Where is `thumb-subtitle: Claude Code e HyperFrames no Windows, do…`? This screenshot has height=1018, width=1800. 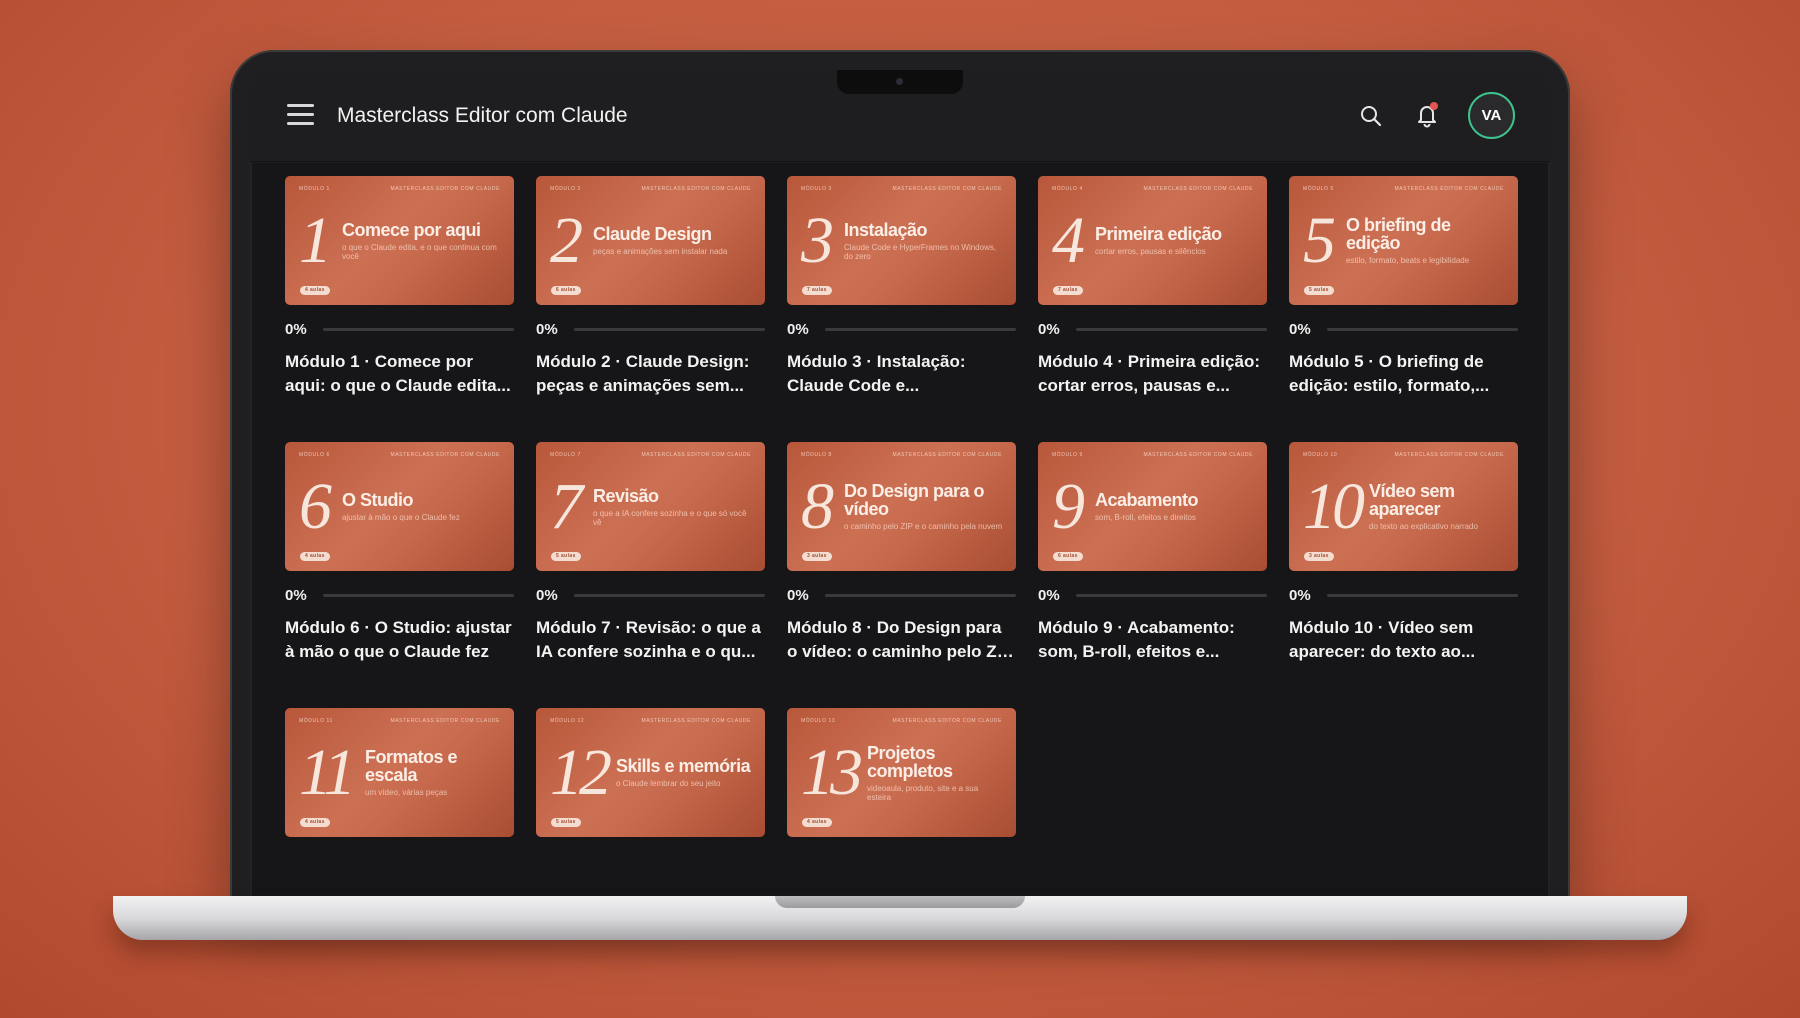 thumb-subtitle: Claude Code e HyperFrames no Windows, do… is located at coordinates (920, 251).